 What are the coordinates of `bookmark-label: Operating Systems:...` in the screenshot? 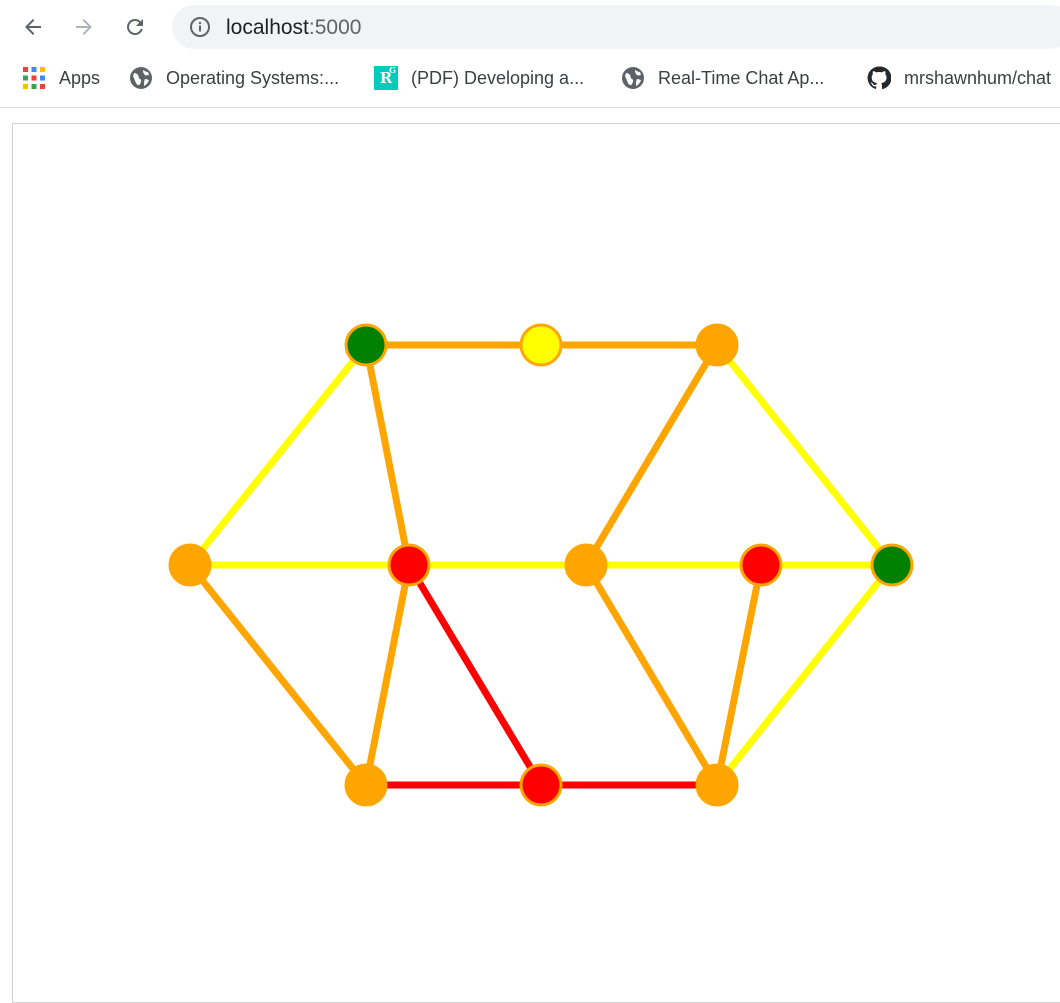 It's located at (253, 77).